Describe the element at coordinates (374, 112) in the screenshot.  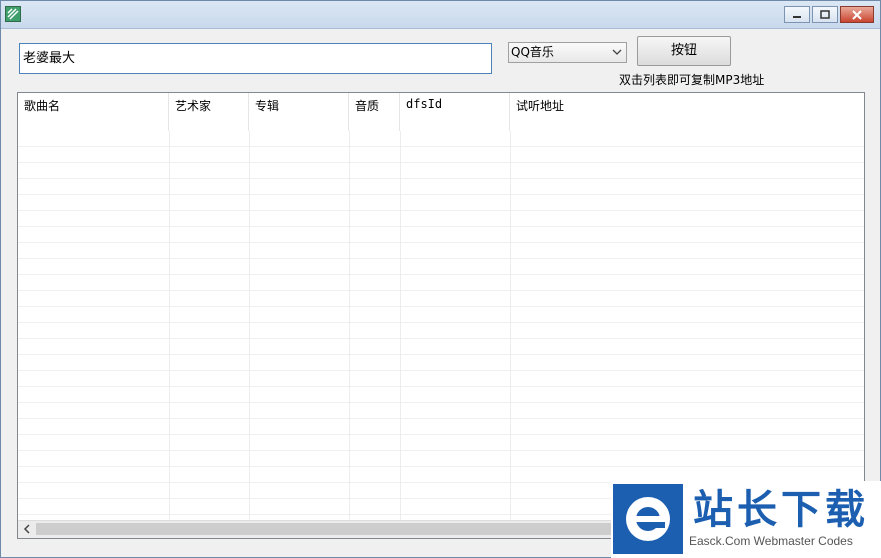
I see `column-header-quality: 音质` at that location.